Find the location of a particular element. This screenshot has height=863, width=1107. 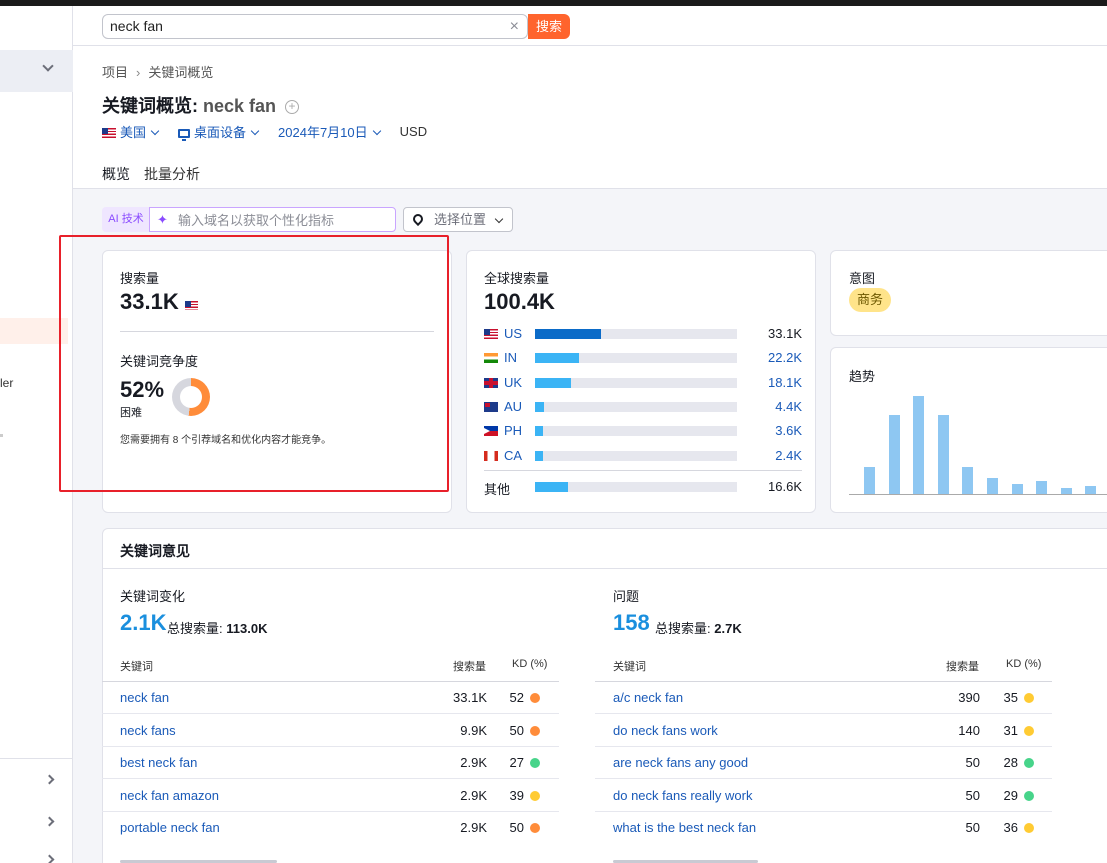

country-value: 22.2K is located at coordinates (785, 357).